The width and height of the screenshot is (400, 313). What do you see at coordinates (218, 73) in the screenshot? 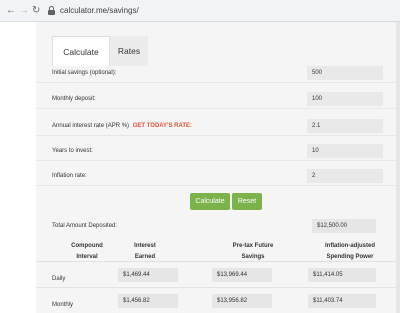
I see `initial-savings-row: Initial savings (optional): 500` at bounding box center [218, 73].